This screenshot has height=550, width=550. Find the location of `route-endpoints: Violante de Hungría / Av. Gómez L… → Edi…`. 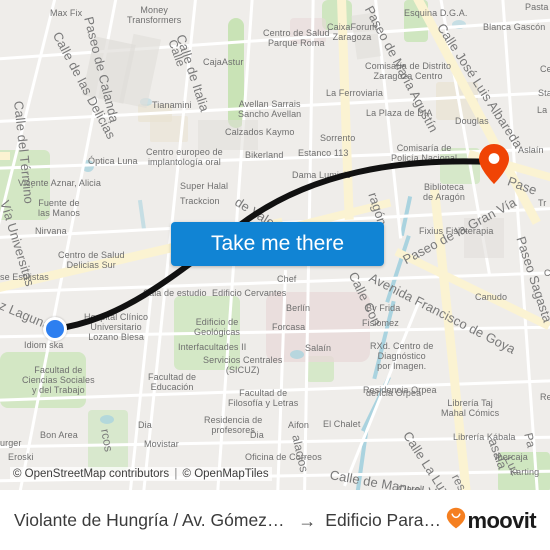

route-endpoints: Violante de Hungría / Av. Gómez L… → Edi… is located at coordinates (230, 520).